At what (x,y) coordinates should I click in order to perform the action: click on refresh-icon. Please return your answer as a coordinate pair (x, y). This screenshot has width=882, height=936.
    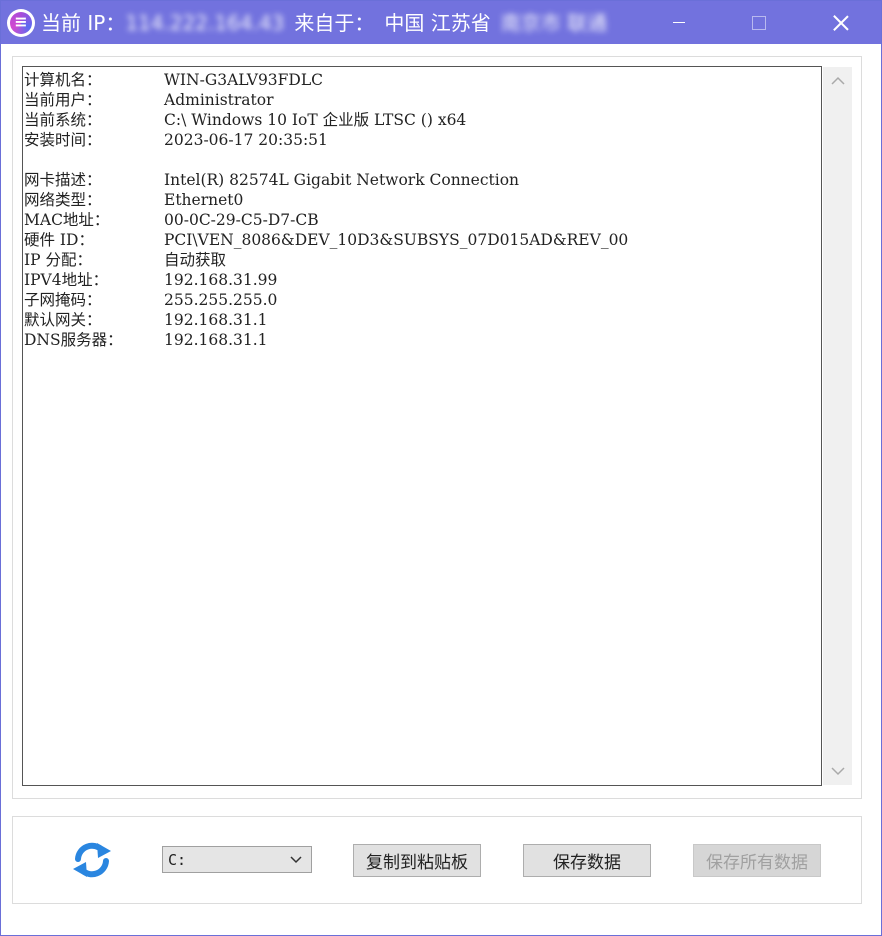
    Looking at the image, I should click on (92, 860).